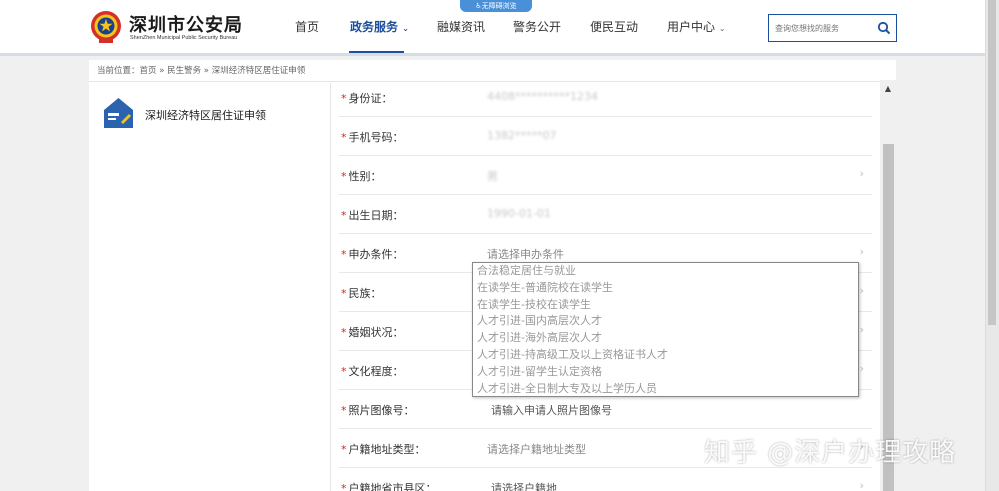 This screenshot has width=999, height=491. I want to click on police-emblem-icon, so click(106, 27).